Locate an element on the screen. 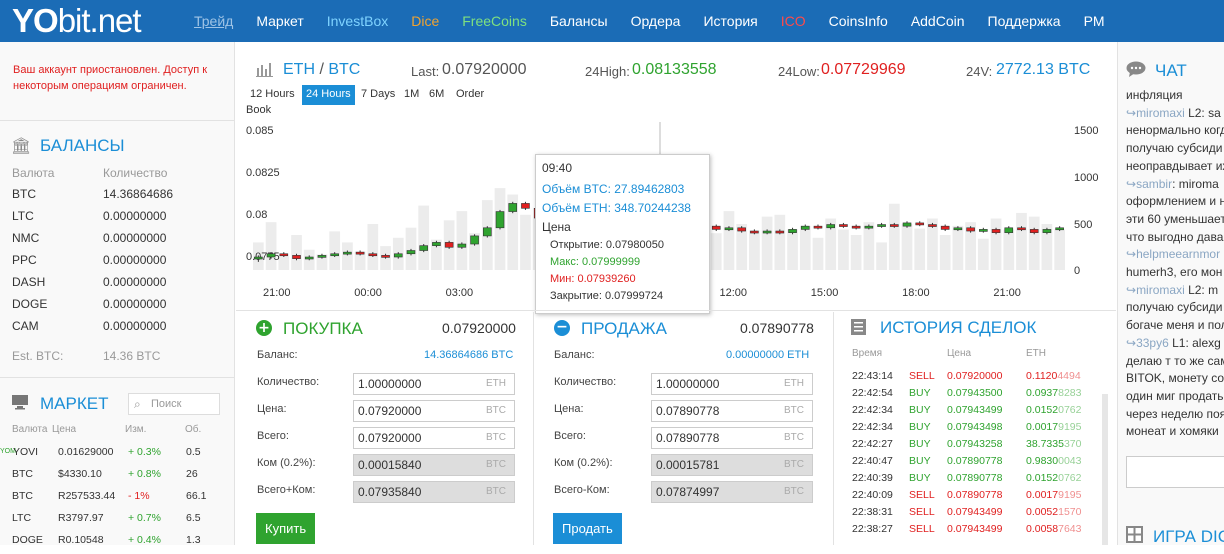  buy-price-input: 0.07920000 BTC is located at coordinates (434, 411).